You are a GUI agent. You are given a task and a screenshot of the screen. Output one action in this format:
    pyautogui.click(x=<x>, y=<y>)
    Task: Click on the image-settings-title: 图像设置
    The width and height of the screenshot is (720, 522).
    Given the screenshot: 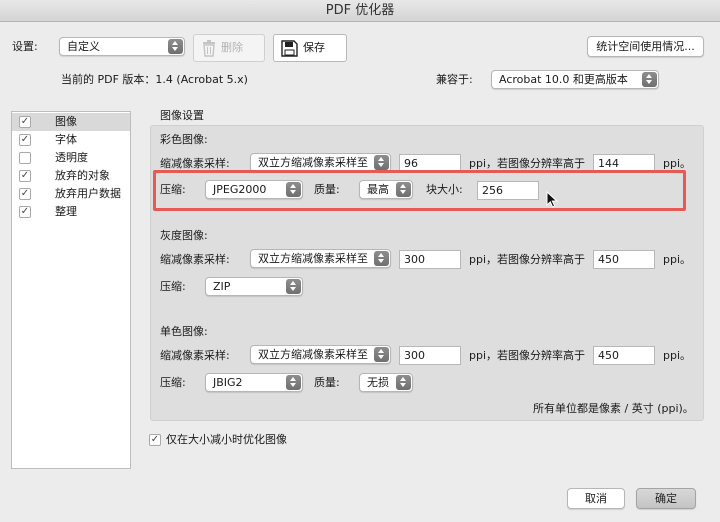 What is the action you would take?
    pyautogui.click(x=182, y=115)
    